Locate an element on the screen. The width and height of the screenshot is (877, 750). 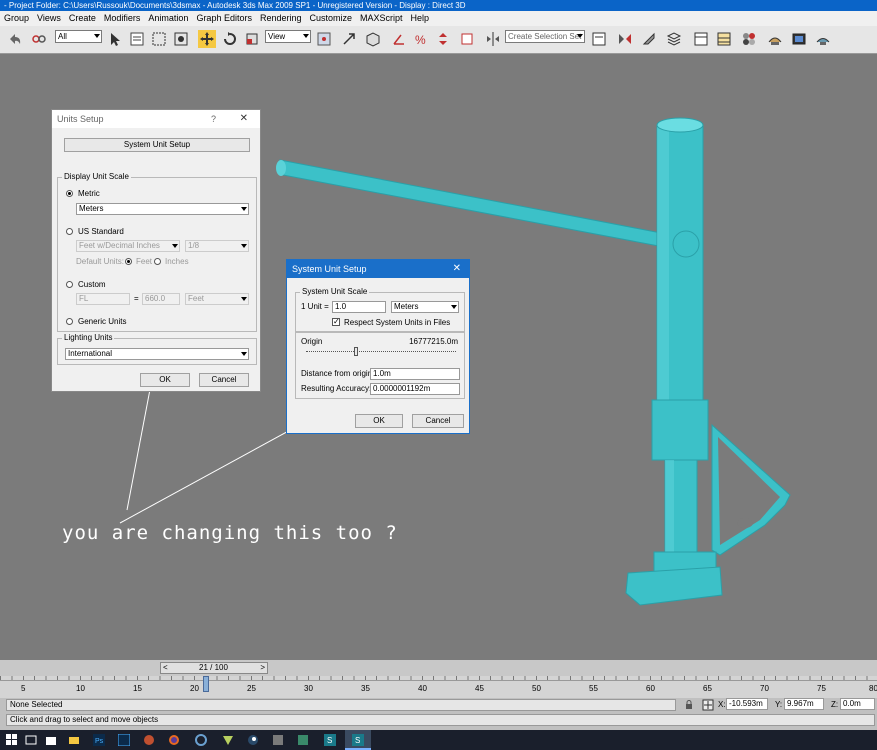
next-frame-icon: > is located at coordinates (262, 667).